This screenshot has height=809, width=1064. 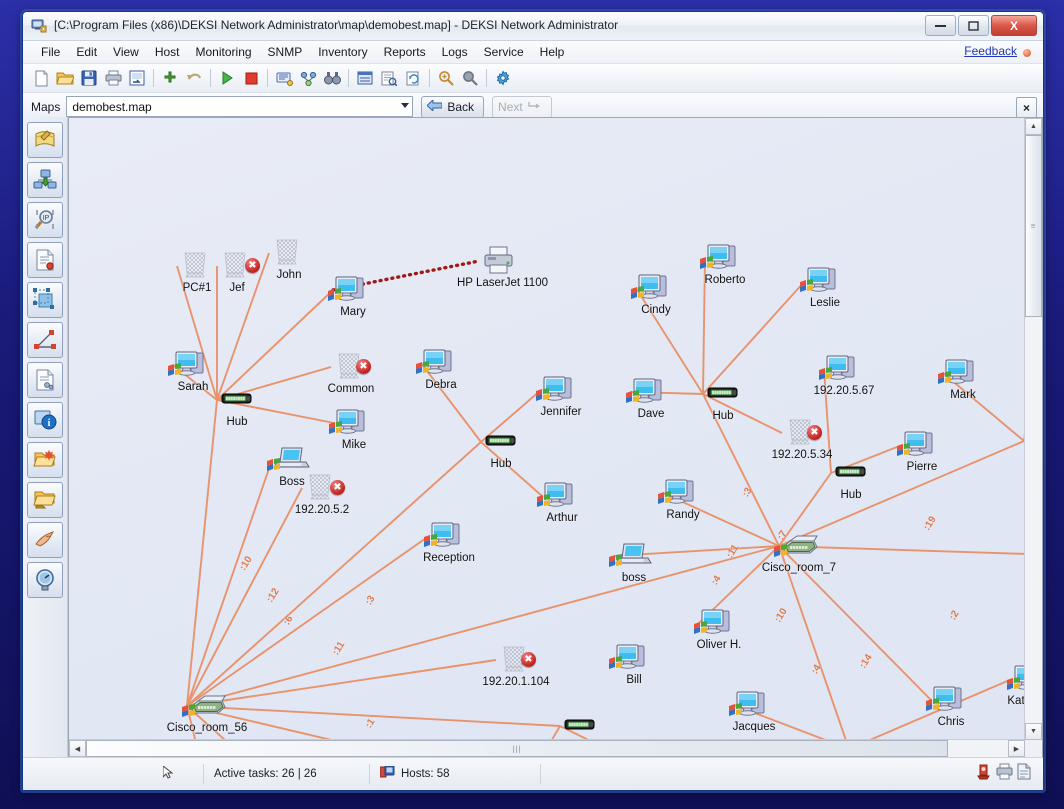 I want to click on save-disk-icon, so click(x=89, y=78).